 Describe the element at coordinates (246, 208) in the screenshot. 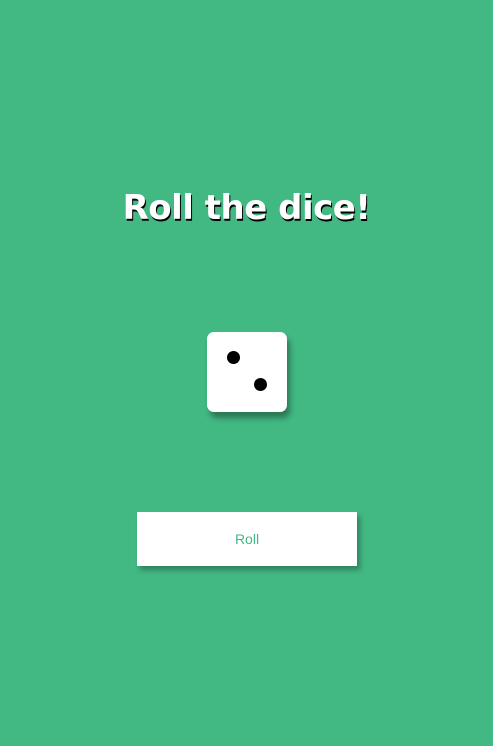

I see `page-title: Roll the dice!` at that location.